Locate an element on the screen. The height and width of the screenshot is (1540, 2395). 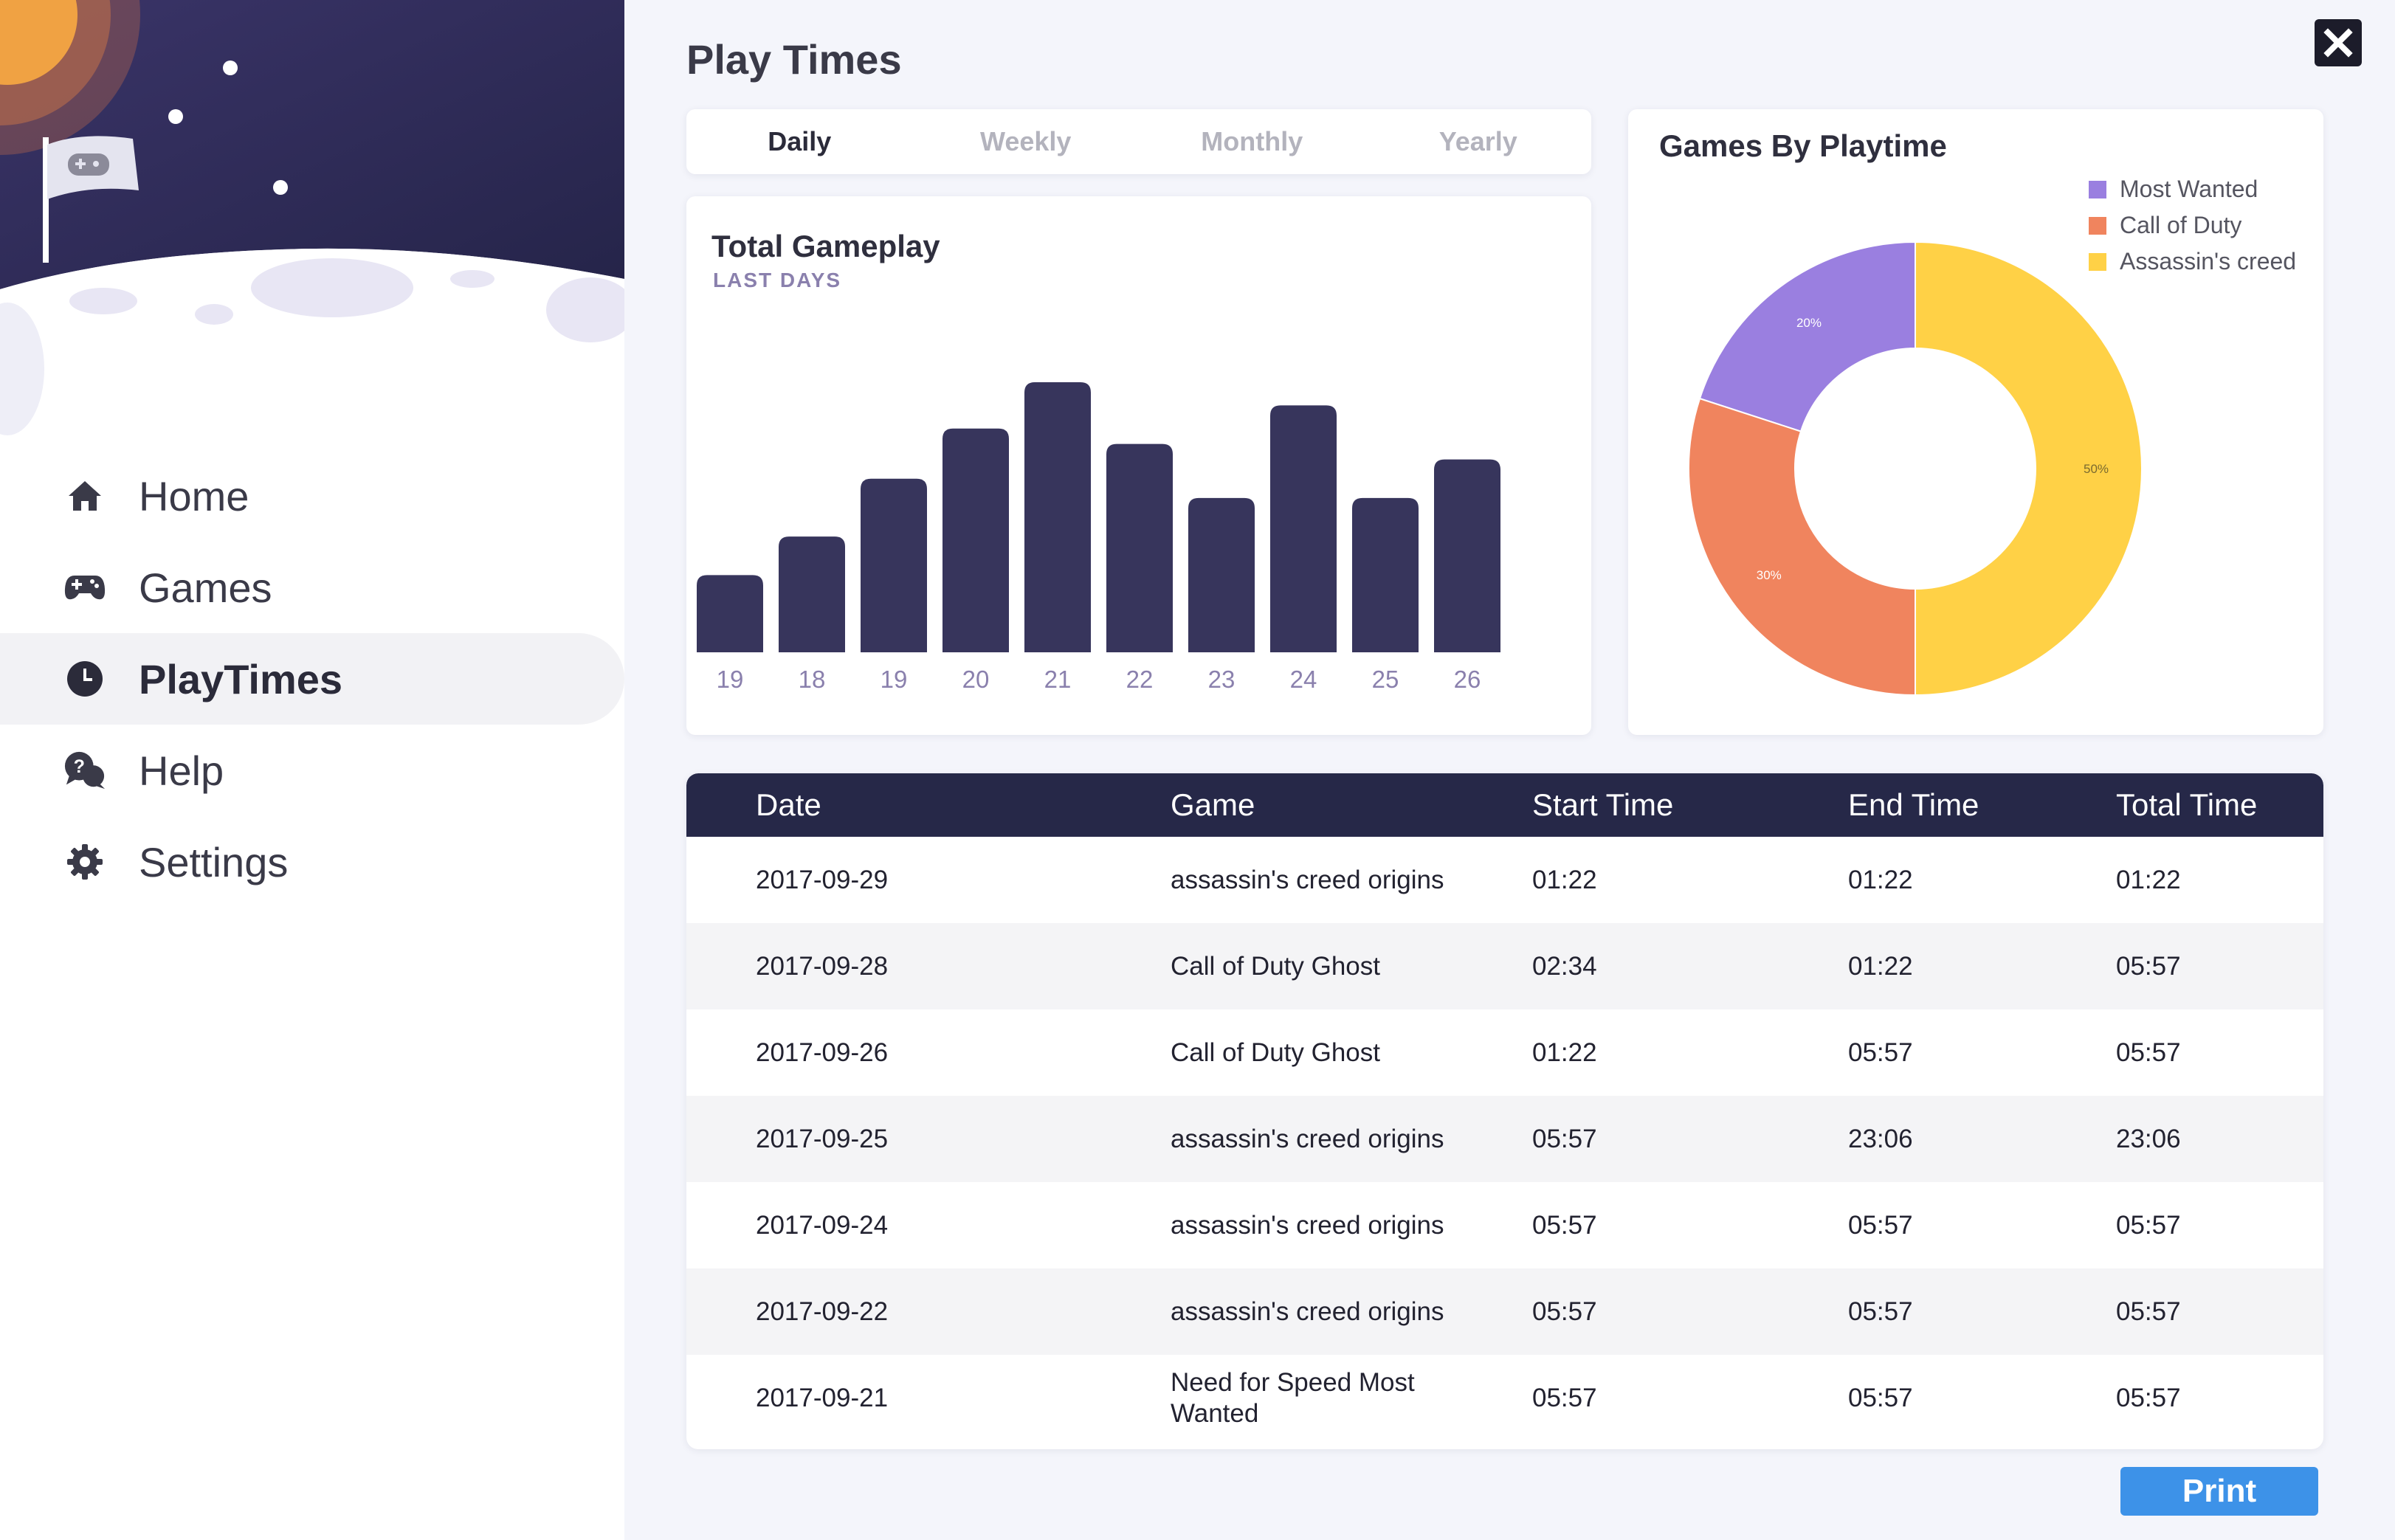
cell-date: 2017-09-28 is located at coordinates (823, 966).